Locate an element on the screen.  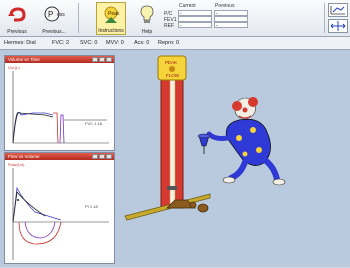
instructions-icon: Peak is located at coordinates (112, 14).